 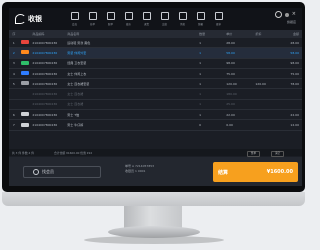 I want to click on settings-icon, so click(x=278, y=14).